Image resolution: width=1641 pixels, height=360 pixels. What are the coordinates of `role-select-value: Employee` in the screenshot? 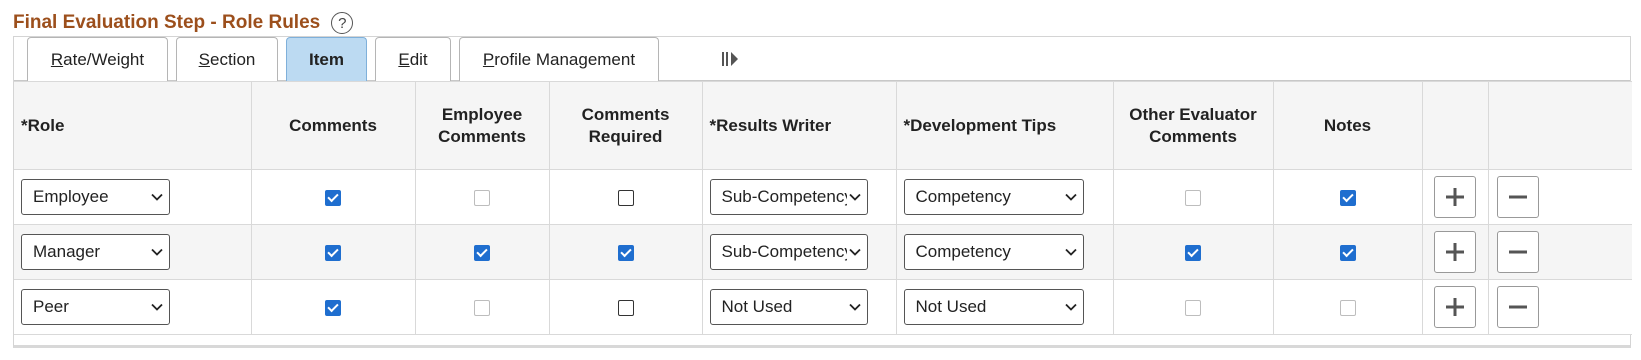 It's located at (71, 196).